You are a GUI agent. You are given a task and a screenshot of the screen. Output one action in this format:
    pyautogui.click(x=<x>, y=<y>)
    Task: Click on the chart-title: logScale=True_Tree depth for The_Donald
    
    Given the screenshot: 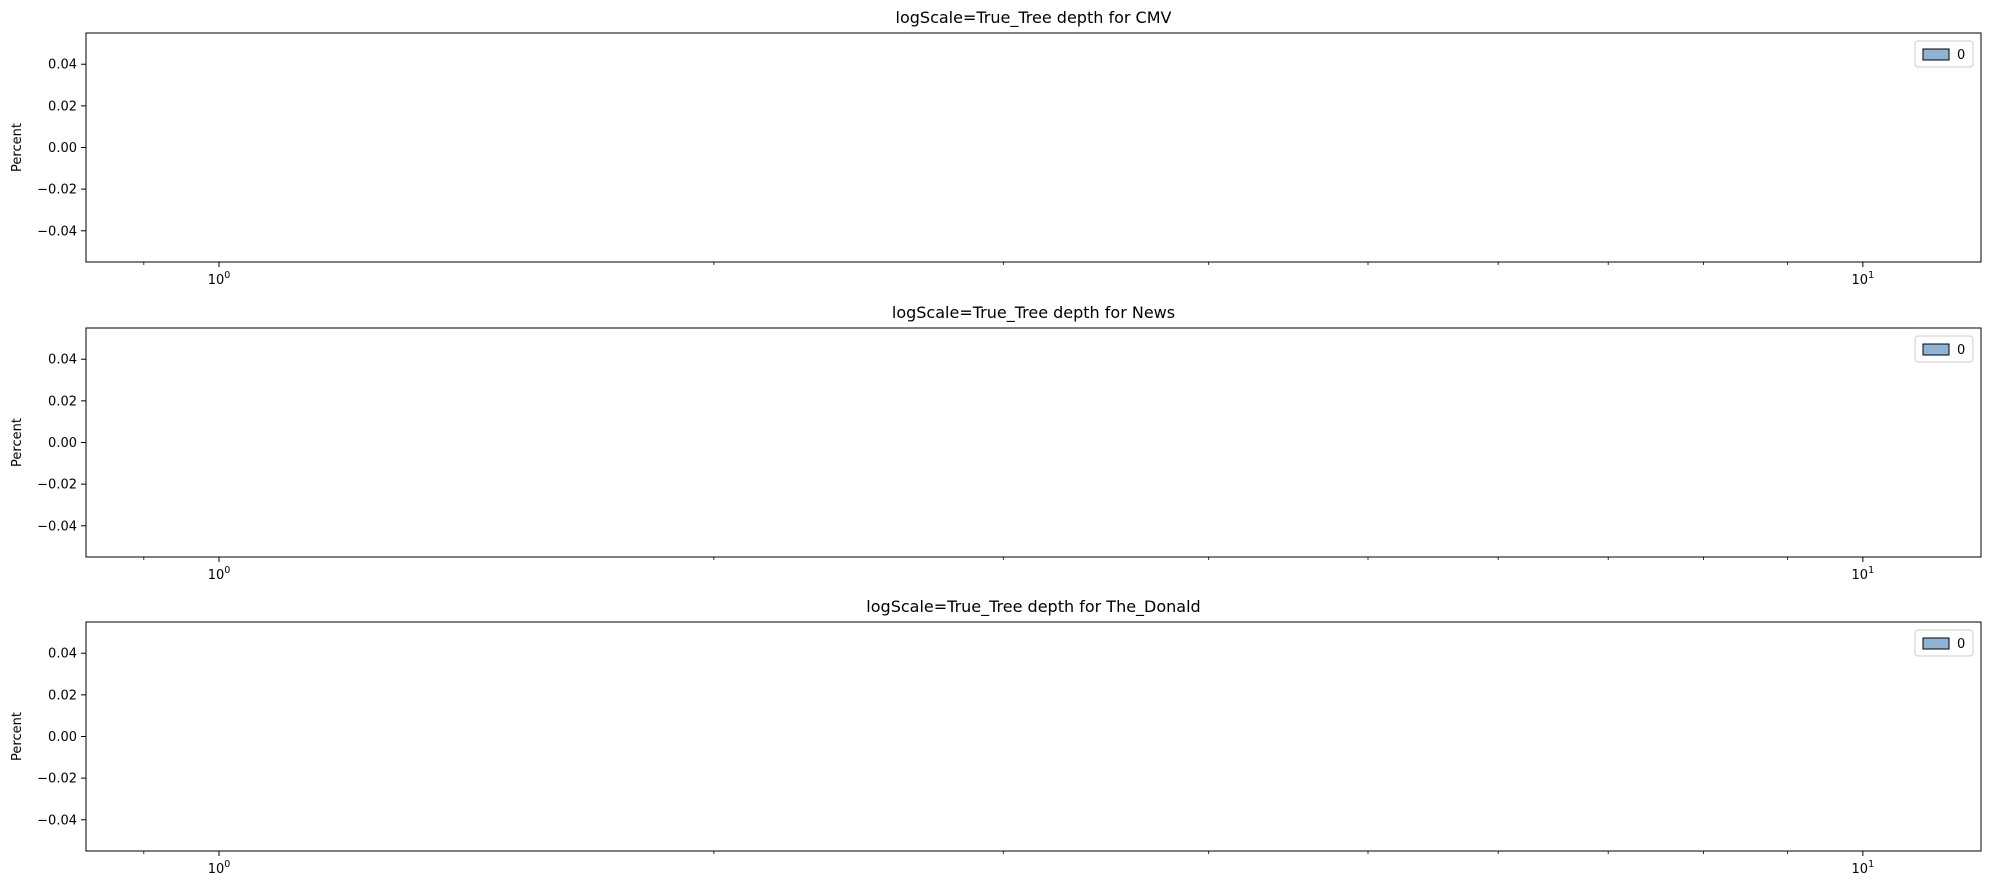 What is the action you would take?
    pyautogui.click(x=1033, y=607)
    